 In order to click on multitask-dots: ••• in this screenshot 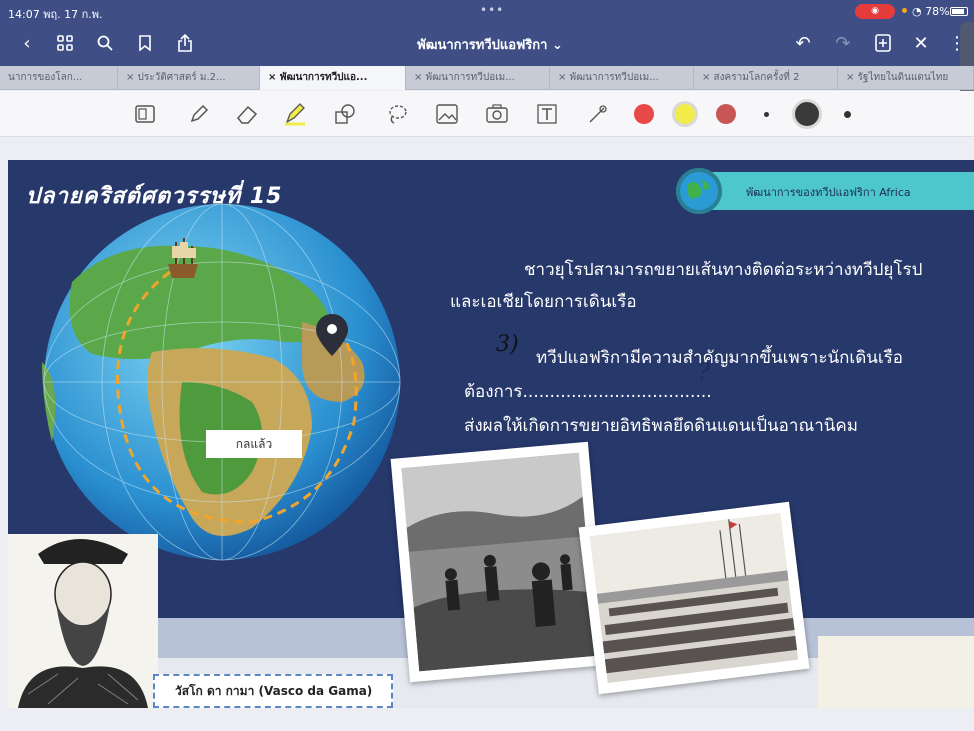, I will do `click(492, 10)`.